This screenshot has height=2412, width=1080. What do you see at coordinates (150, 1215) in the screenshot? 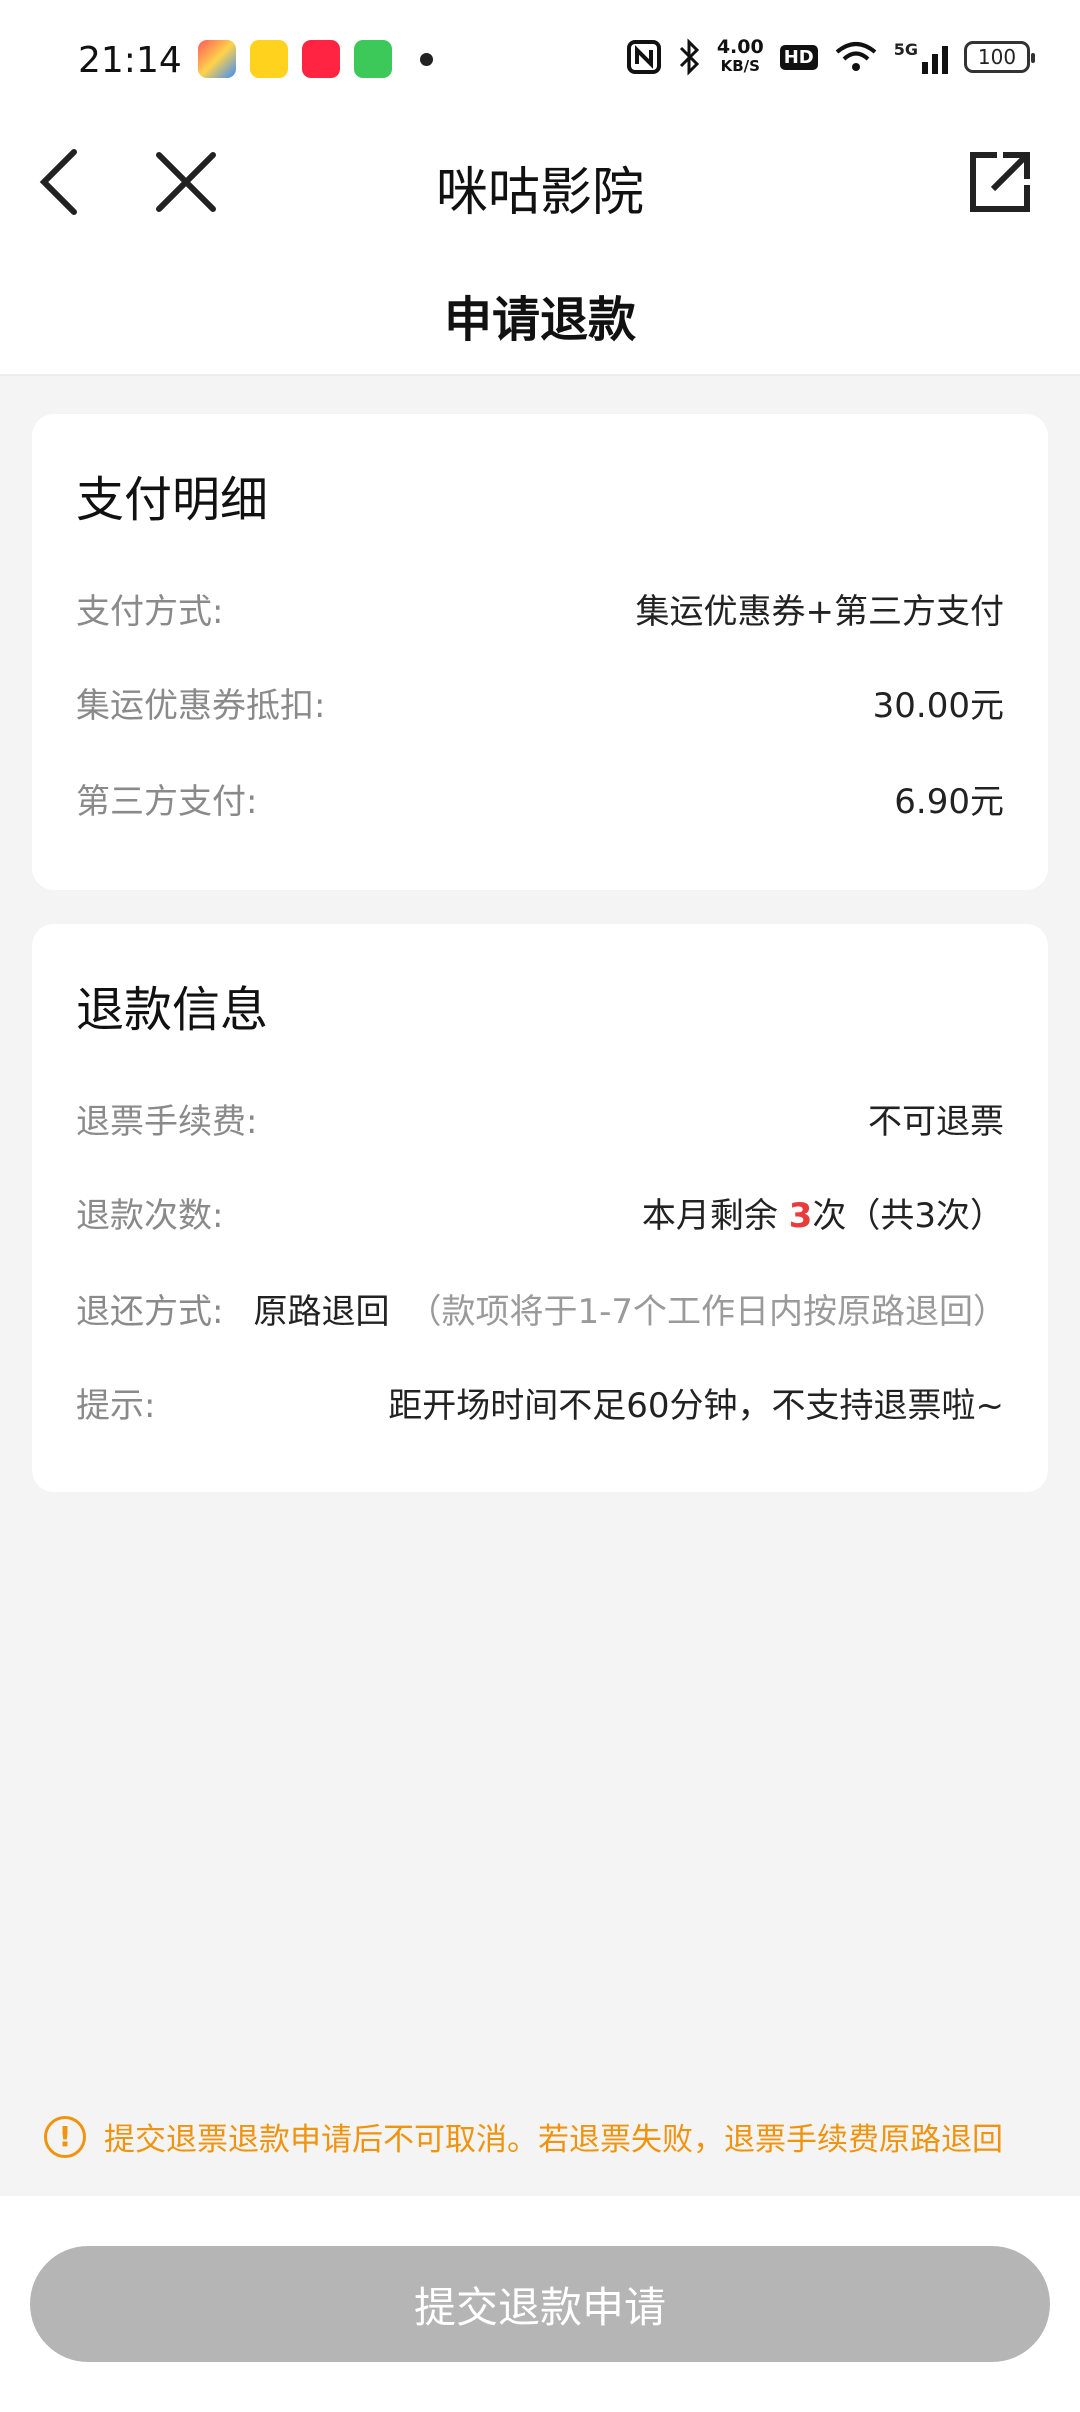
I see `refund-count-label: 退款次数:` at bounding box center [150, 1215].